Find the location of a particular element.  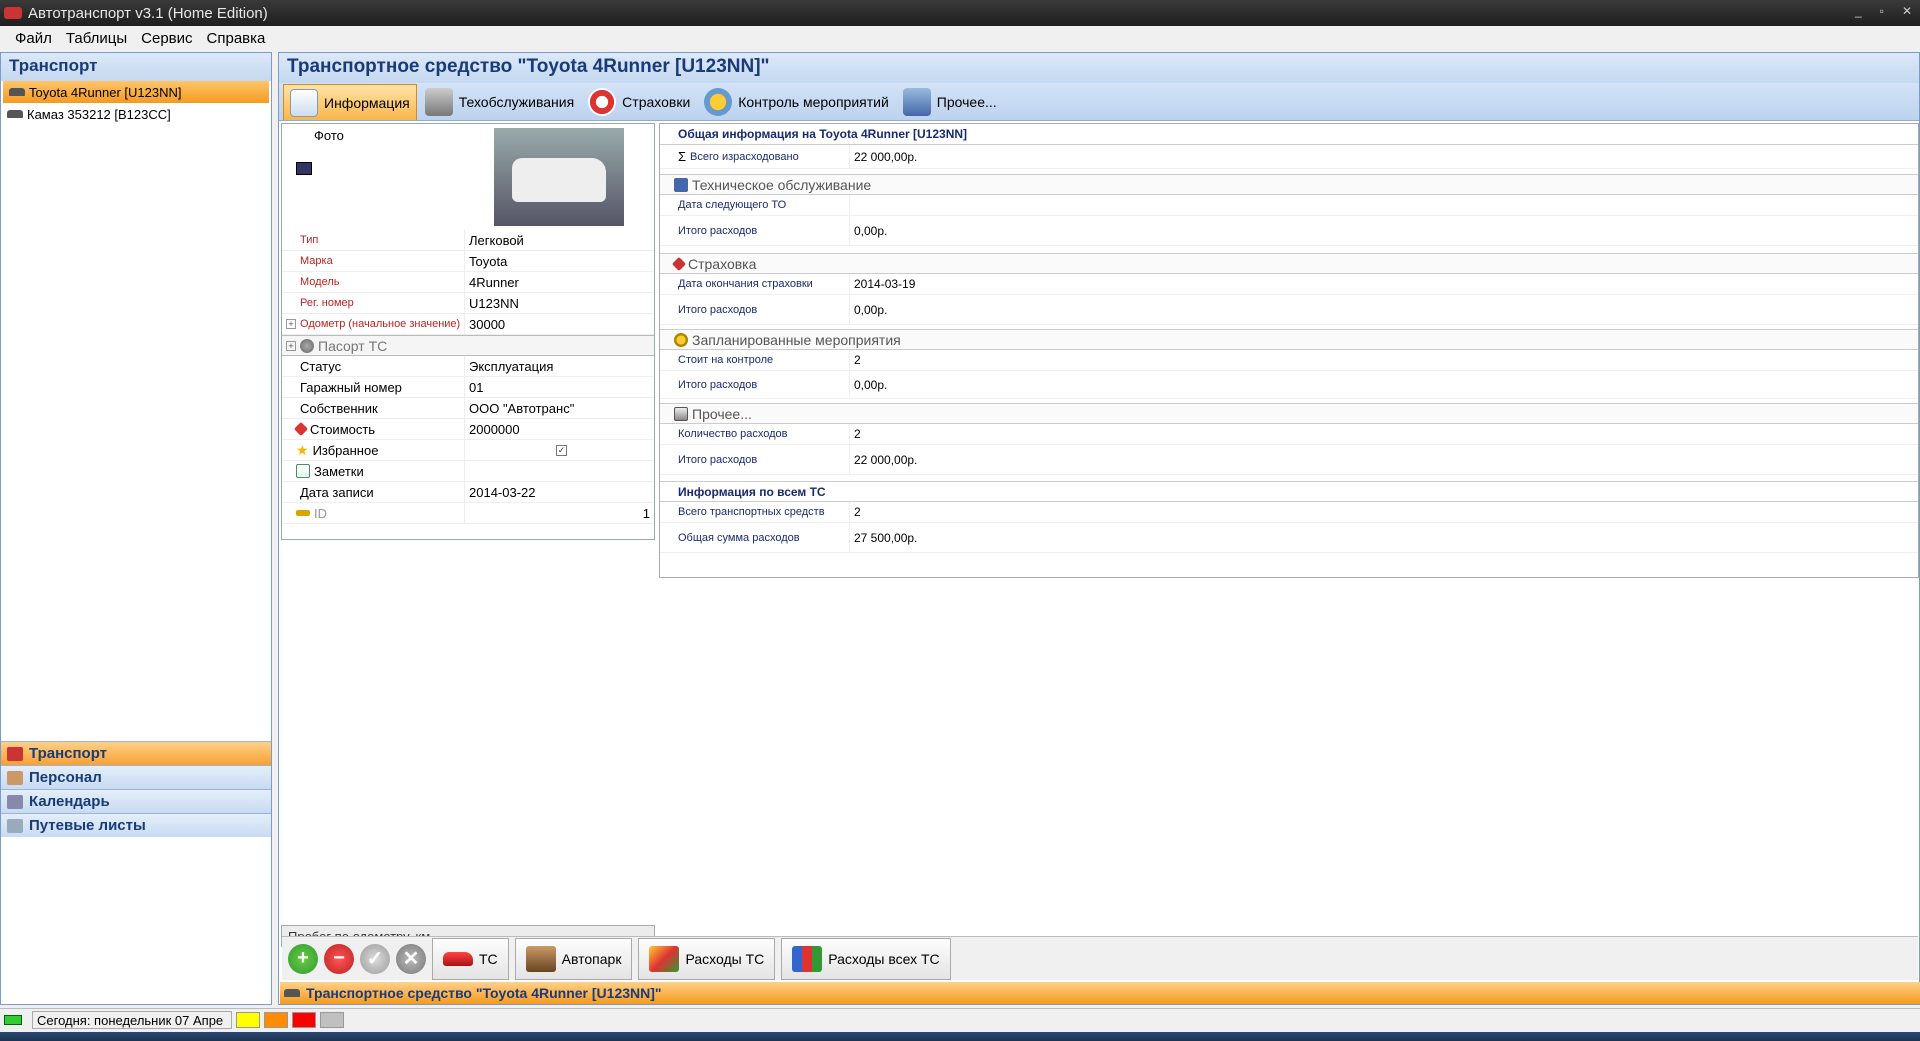

info-row: Стоит на контроле 2 is located at coordinates (1289, 360).